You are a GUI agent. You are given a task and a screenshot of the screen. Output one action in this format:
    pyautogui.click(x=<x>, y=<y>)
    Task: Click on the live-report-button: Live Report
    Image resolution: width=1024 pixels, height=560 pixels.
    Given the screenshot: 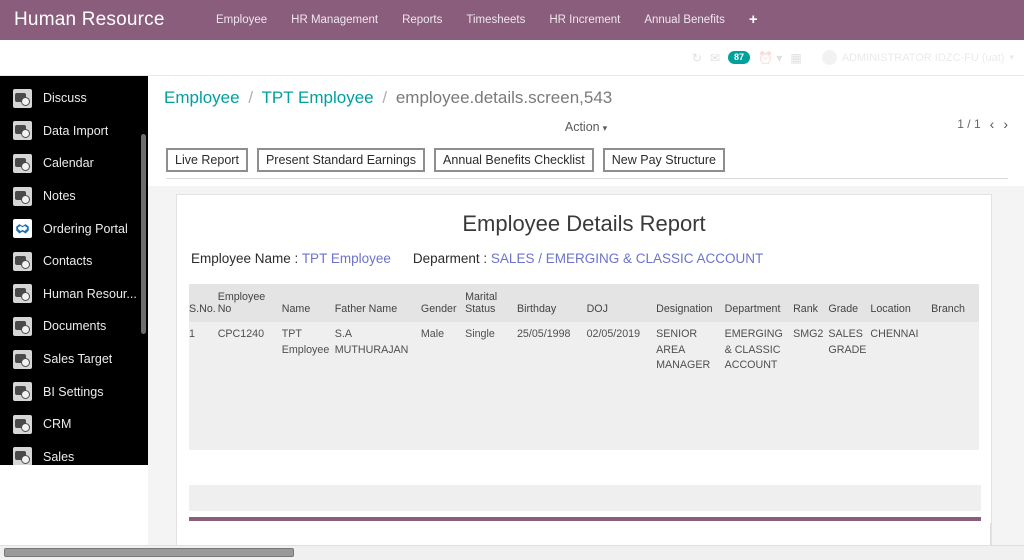 What is the action you would take?
    pyautogui.click(x=207, y=160)
    